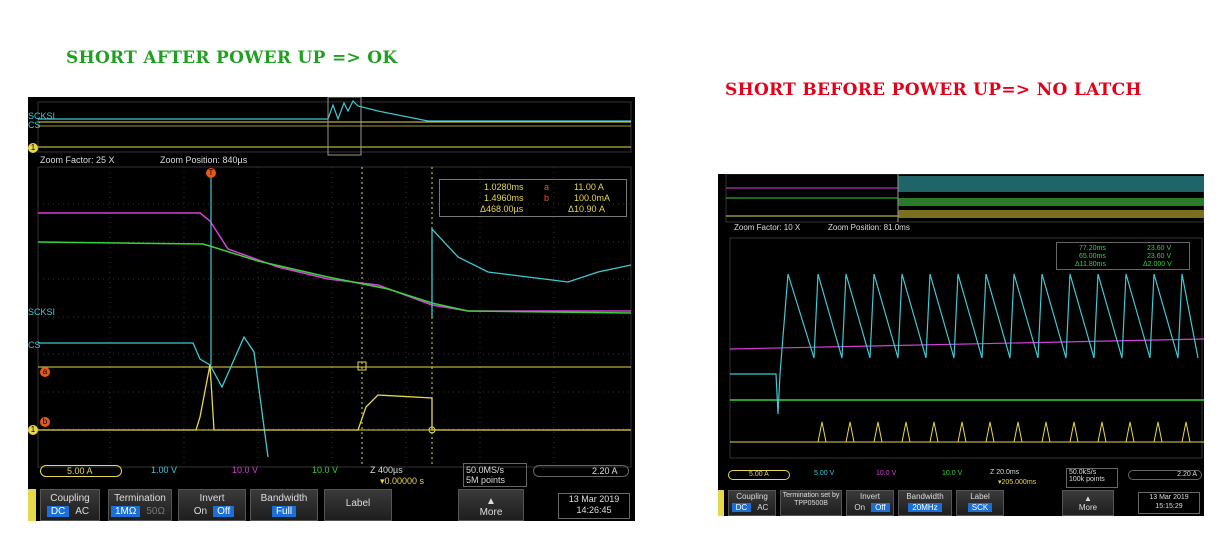 Image resolution: width=1230 pixels, height=547 pixels. I want to click on overview-ch2-burst, so click(1051, 184).